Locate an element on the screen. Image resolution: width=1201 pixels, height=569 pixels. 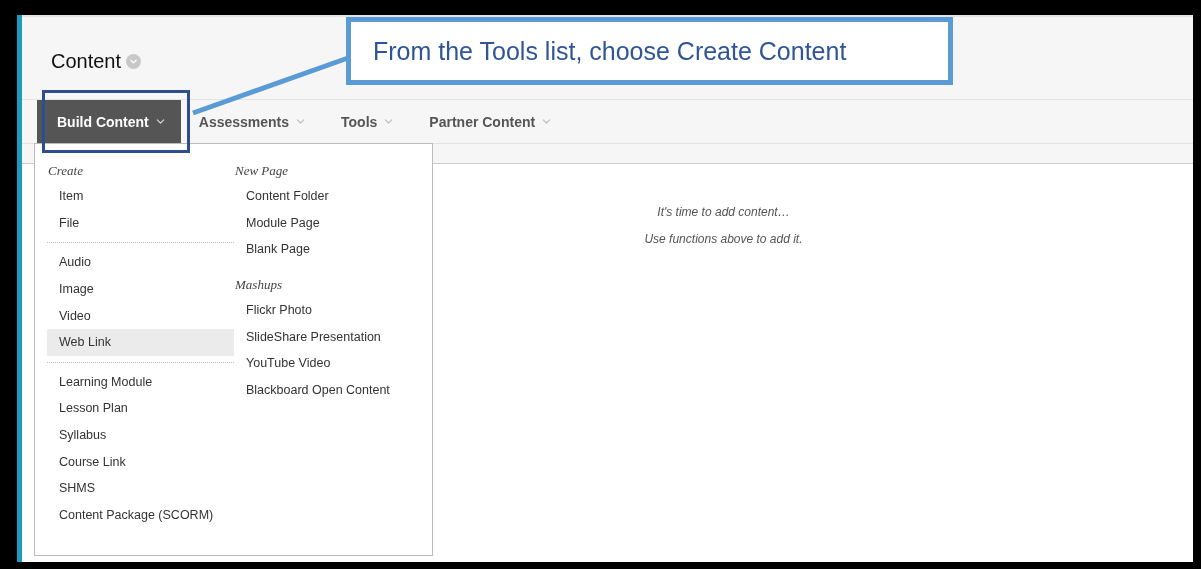
menu-item: Audio is located at coordinates (140, 262).